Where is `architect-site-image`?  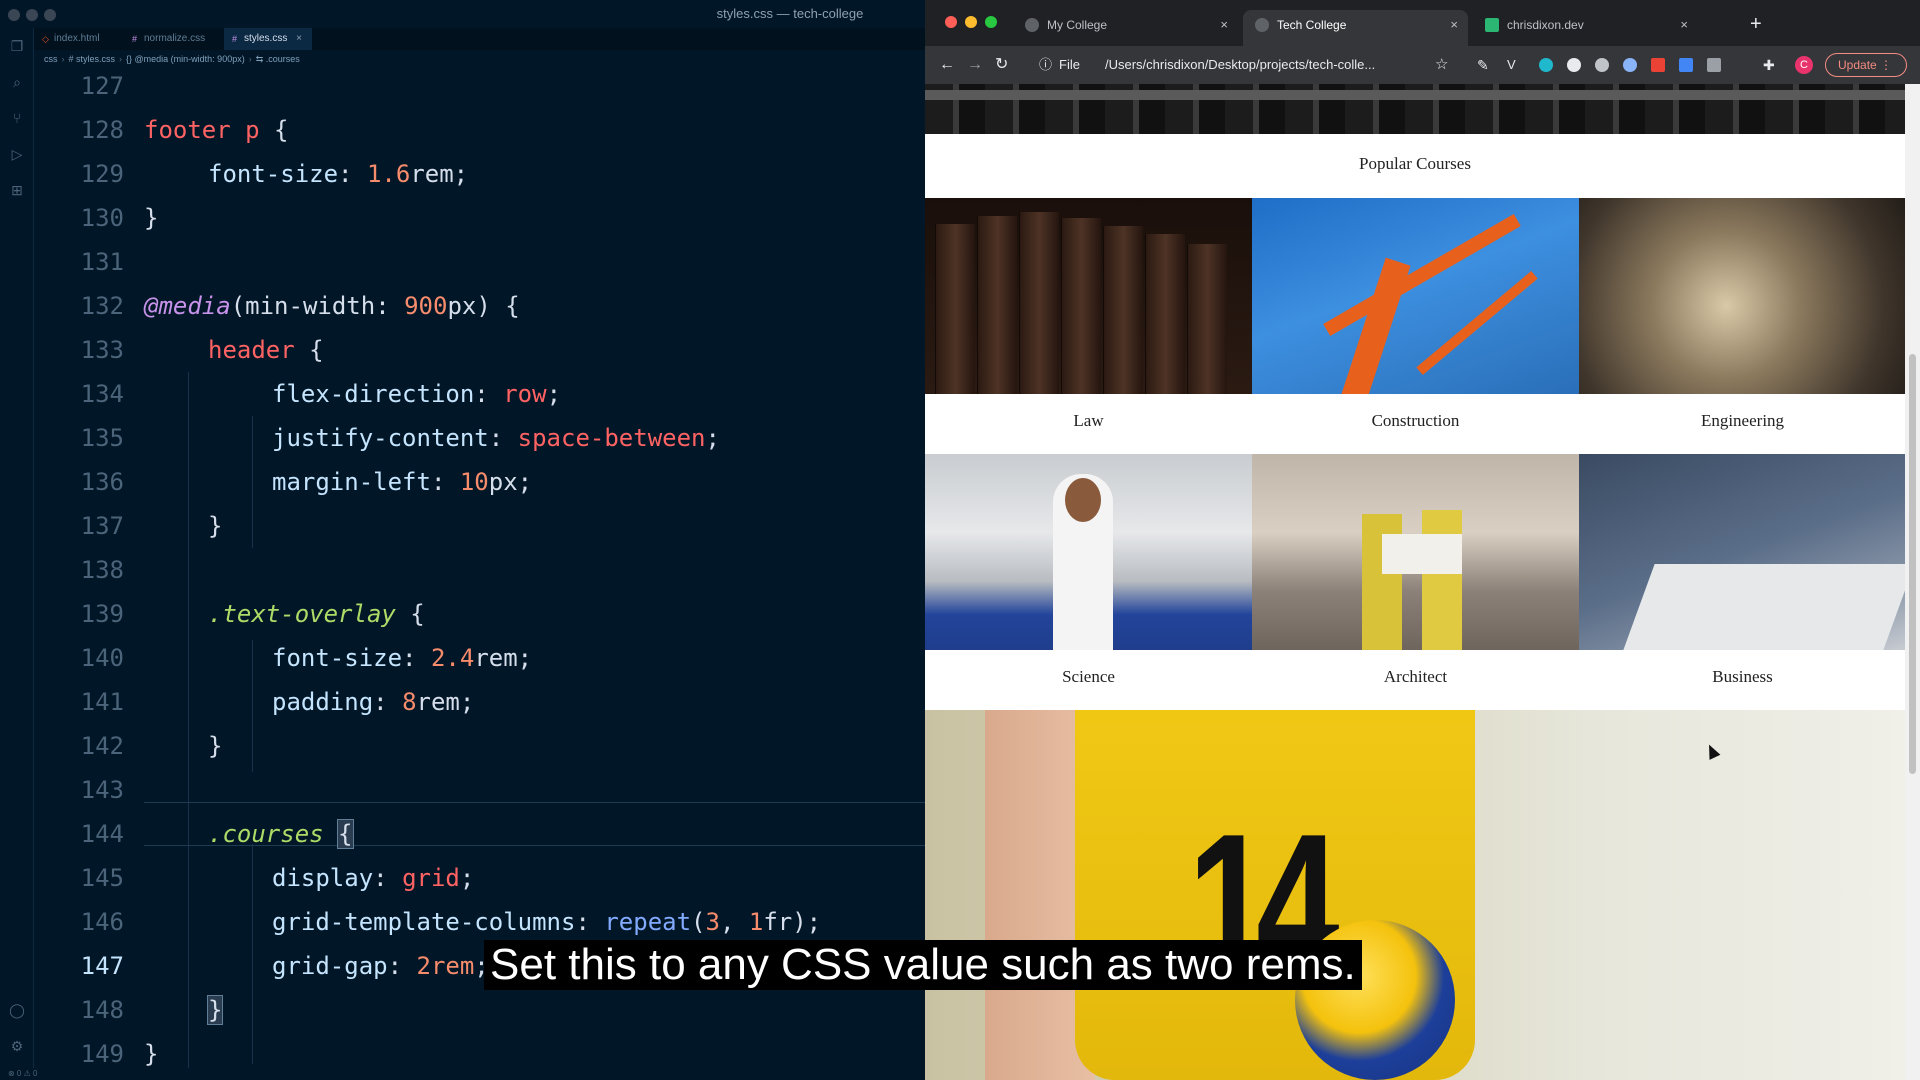 architect-site-image is located at coordinates (1415, 552).